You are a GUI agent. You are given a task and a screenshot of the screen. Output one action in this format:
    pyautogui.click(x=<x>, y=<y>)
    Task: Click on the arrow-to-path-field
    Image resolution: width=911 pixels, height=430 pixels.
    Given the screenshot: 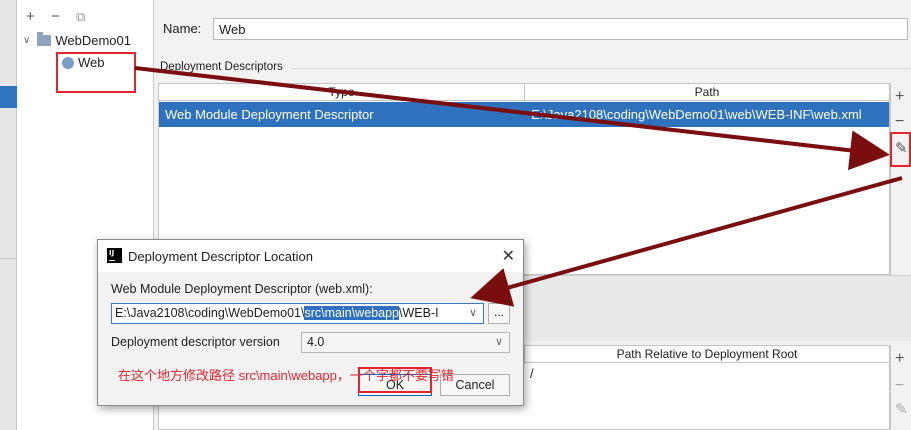 What is the action you would take?
    pyautogui.click(x=686, y=241)
    